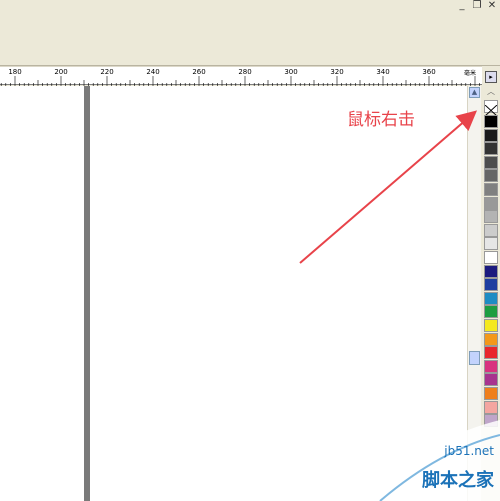 Image resolution: width=500 pixels, height=501 pixels. What do you see at coordinates (469, 451) in the screenshot?
I see `watermark-domain: jb51.net` at bounding box center [469, 451].